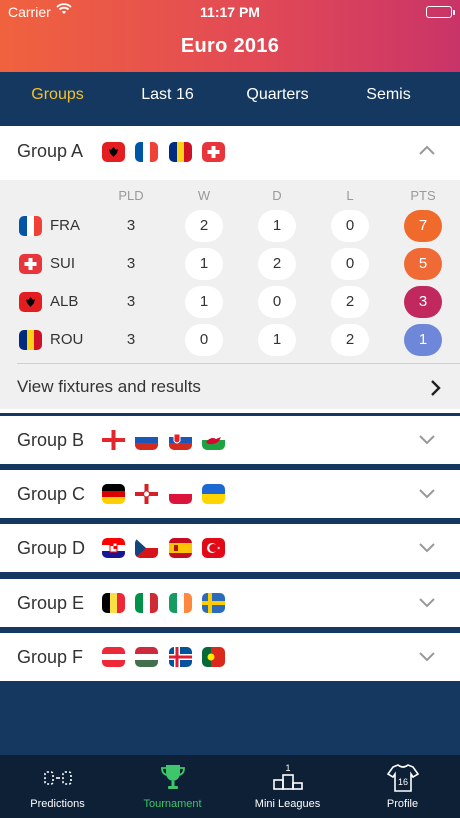 This screenshot has width=460, height=818. Describe the element at coordinates (113, 494) in the screenshot. I see `germany-flag-icon` at that location.